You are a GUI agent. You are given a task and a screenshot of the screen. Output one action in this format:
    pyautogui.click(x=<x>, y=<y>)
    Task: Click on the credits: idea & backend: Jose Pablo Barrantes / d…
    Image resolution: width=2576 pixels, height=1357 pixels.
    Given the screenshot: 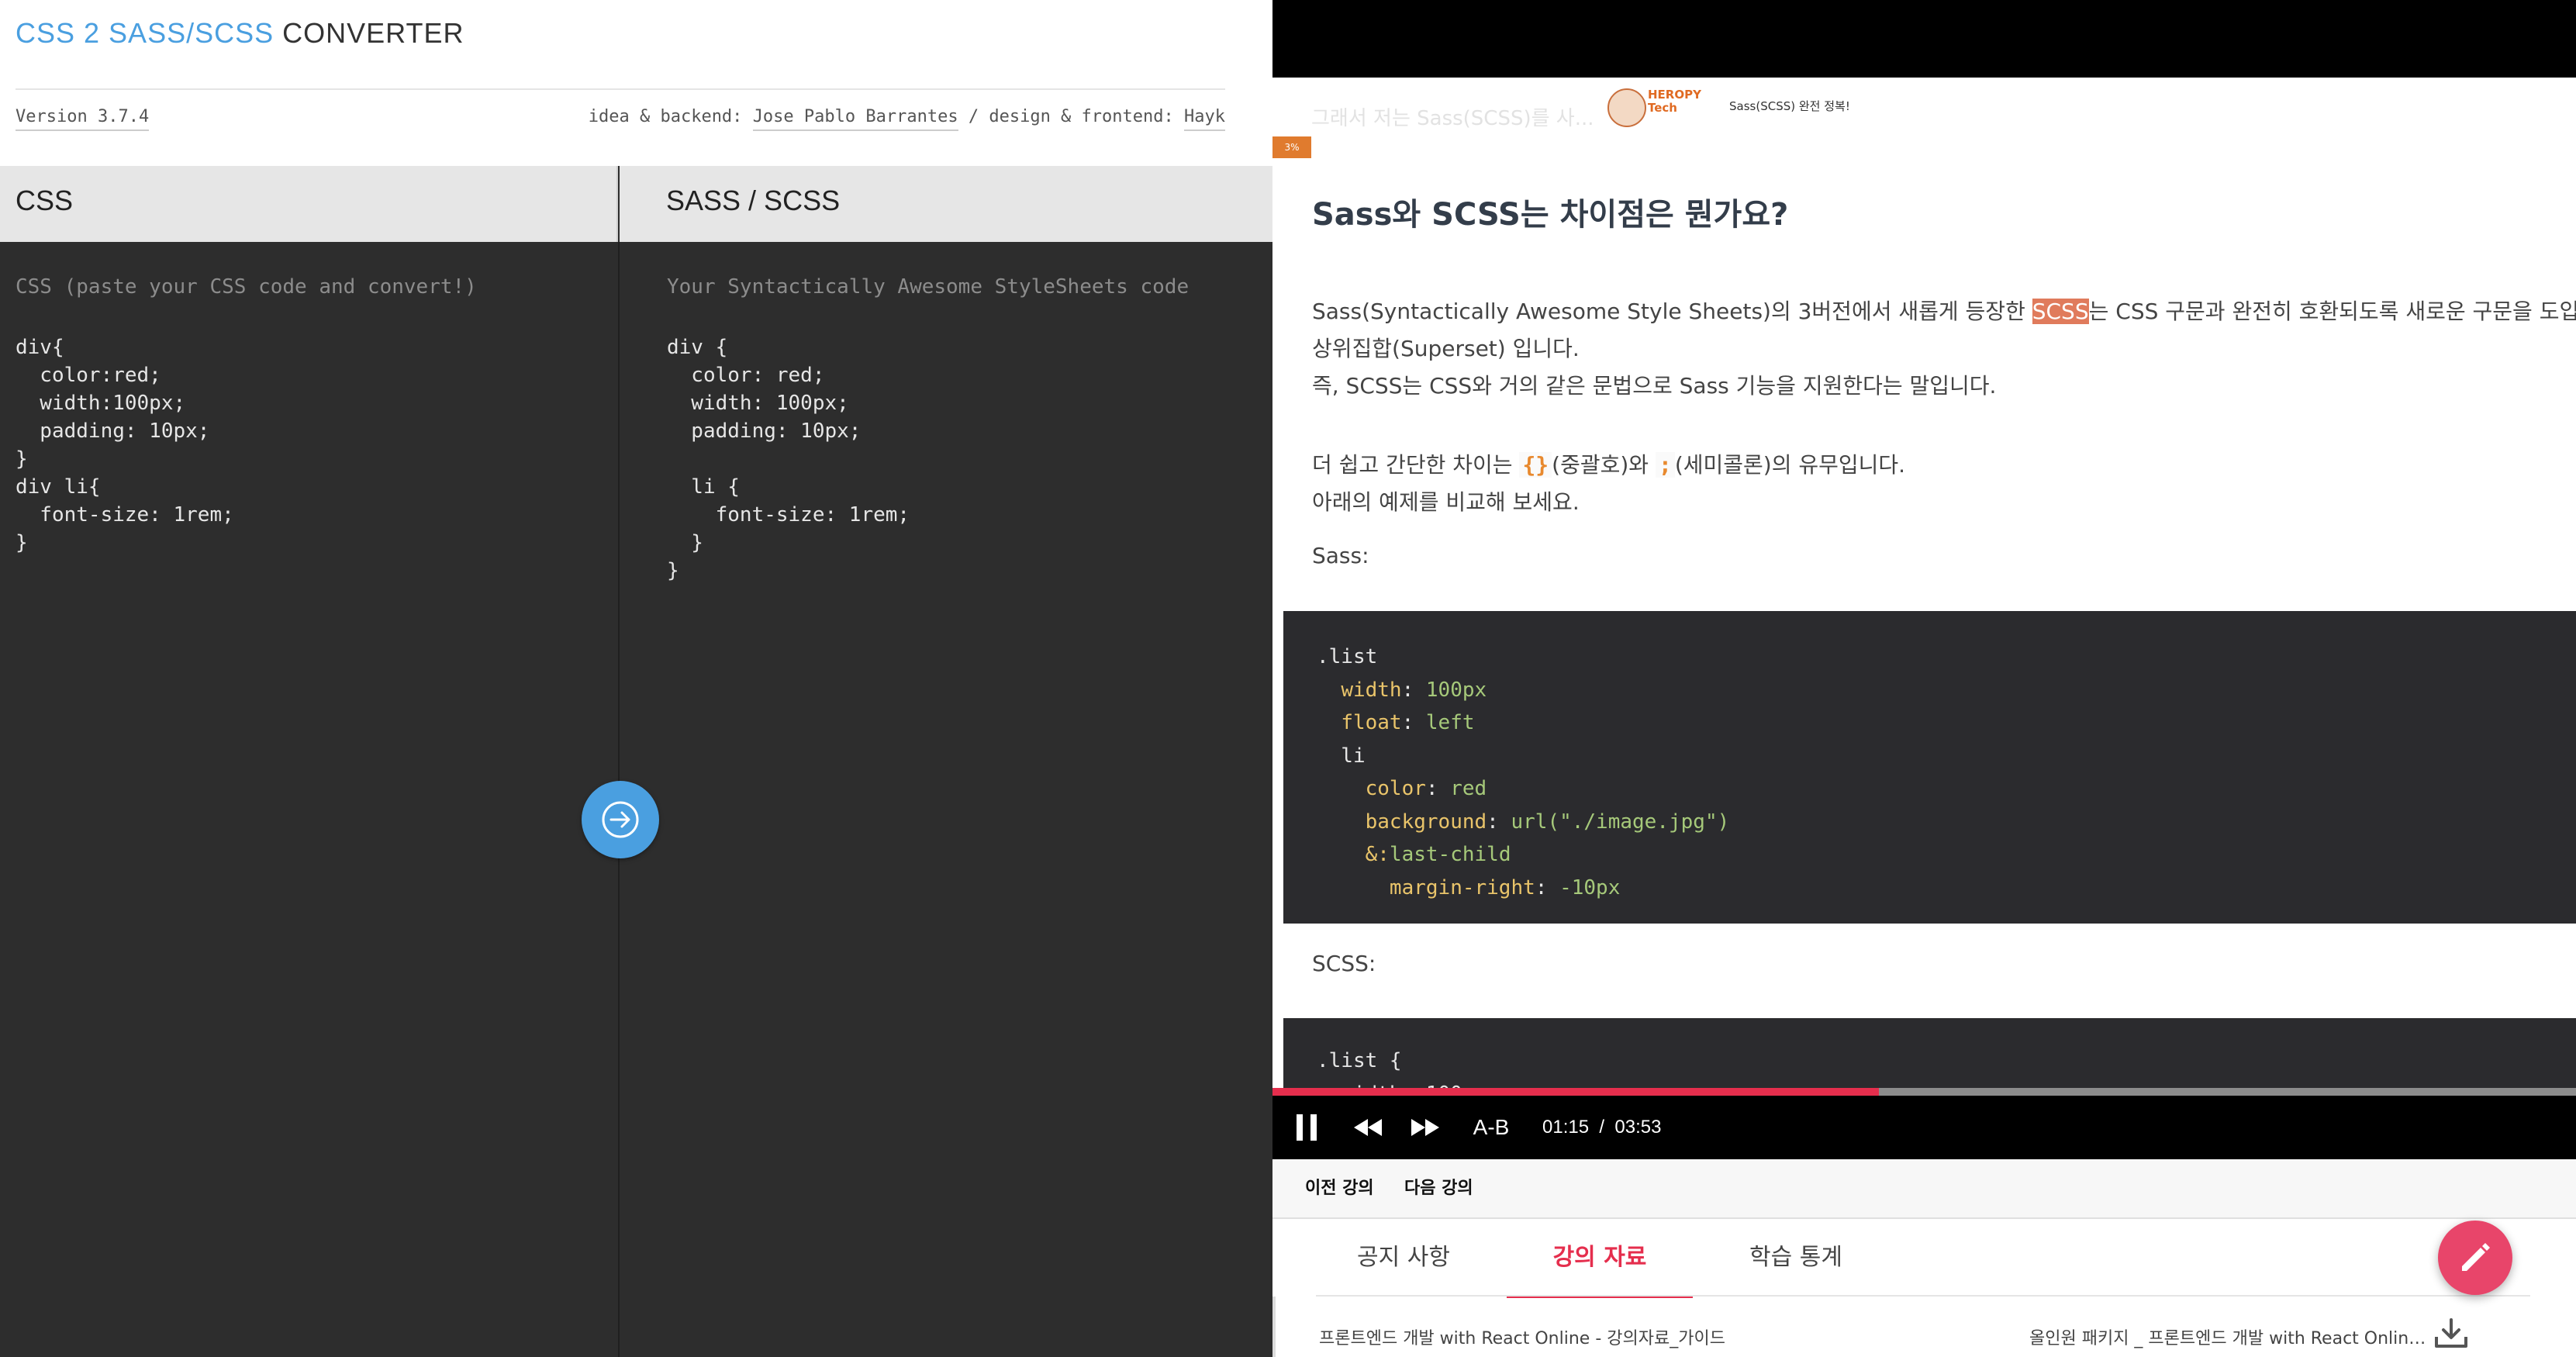 What is the action you would take?
    pyautogui.click(x=907, y=119)
    